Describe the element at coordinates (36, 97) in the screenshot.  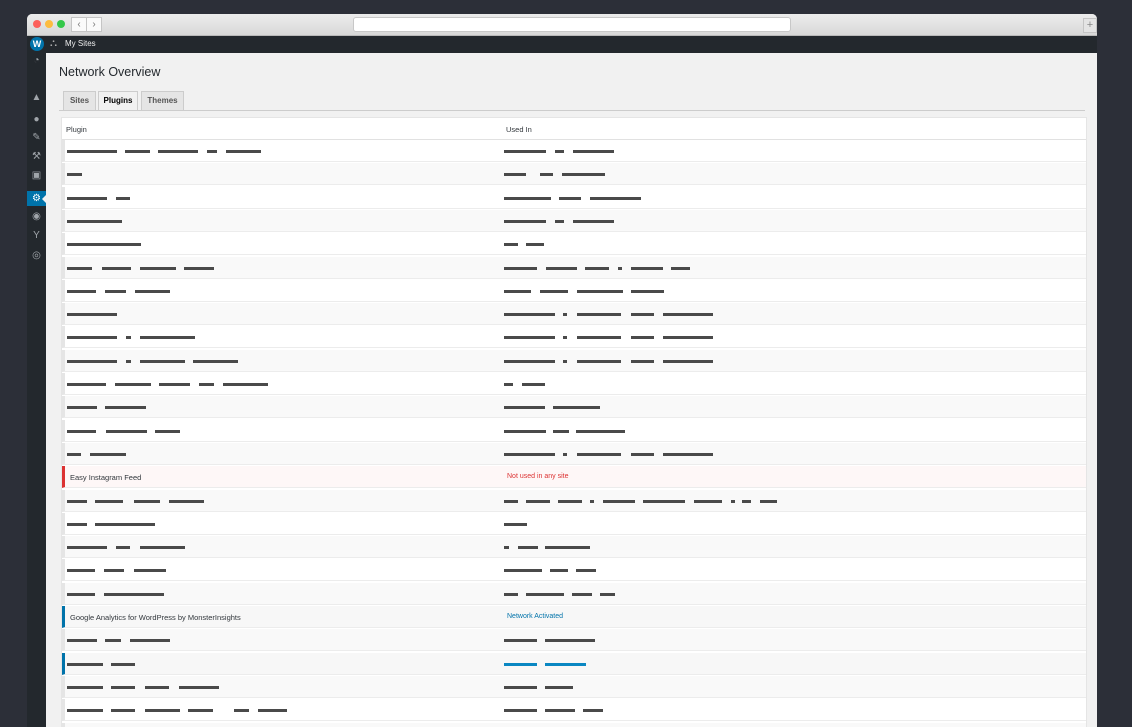
I see `sidebar-item-sites: ▲` at that location.